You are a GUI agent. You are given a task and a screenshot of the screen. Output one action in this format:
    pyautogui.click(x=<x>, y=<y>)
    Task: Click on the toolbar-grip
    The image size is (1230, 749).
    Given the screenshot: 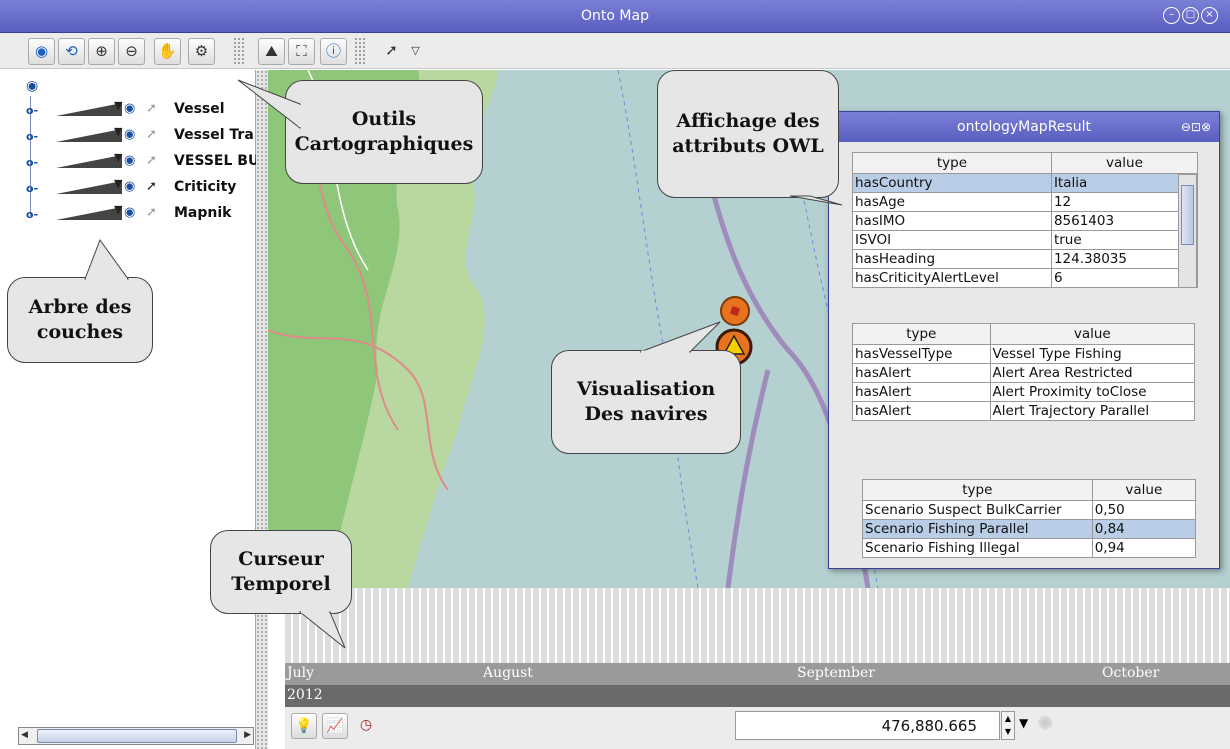 What is the action you would take?
    pyautogui.click(x=239, y=51)
    